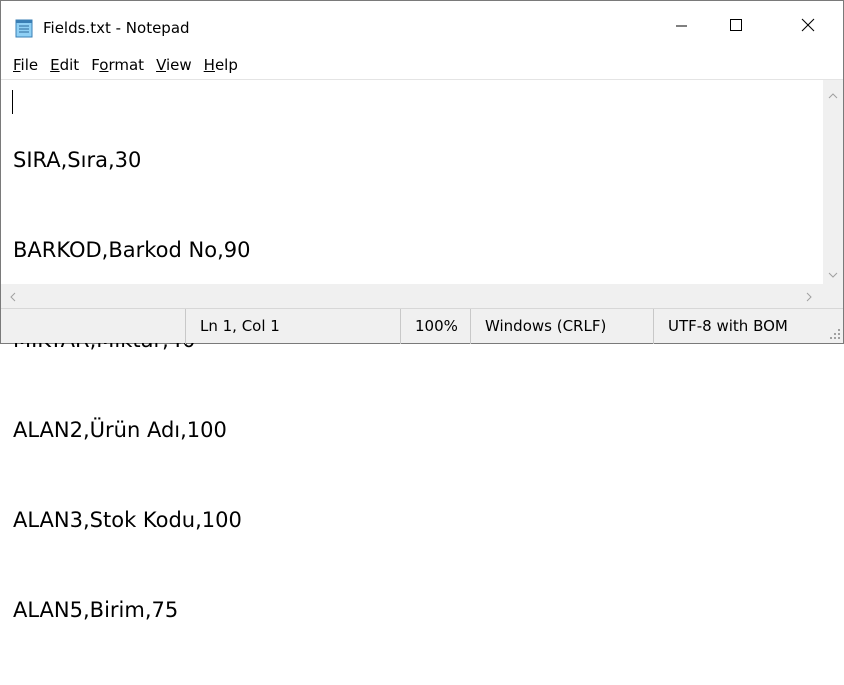  I want to click on maximize-button, so click(736, 26).